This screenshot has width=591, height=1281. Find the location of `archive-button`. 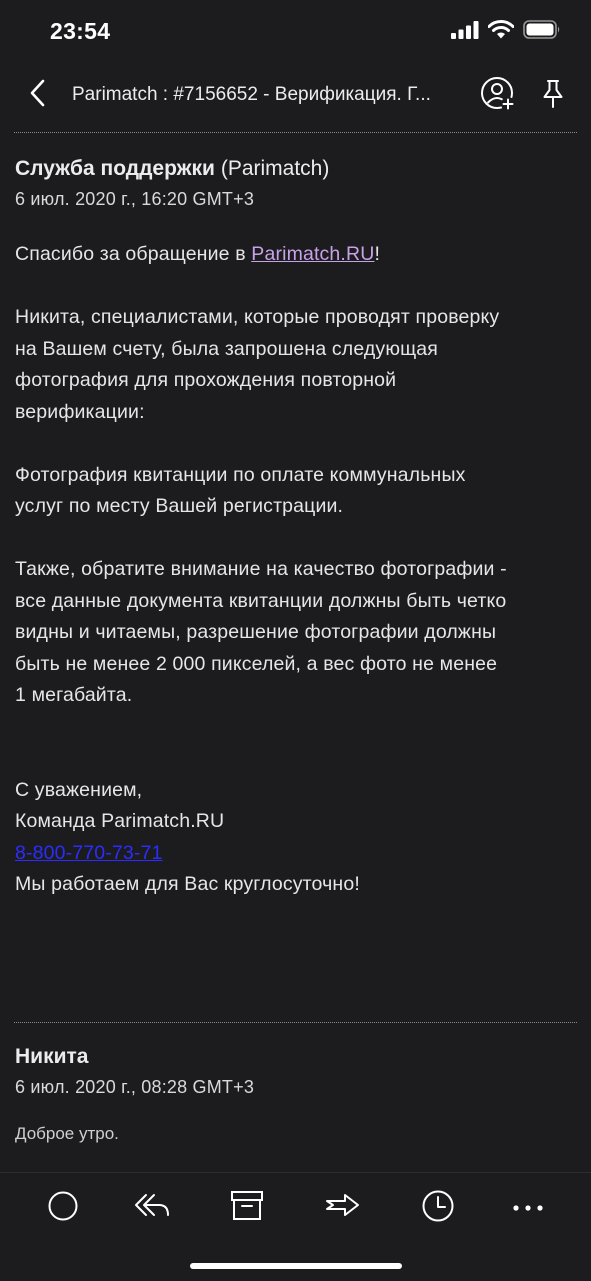

archive-button is located at coordinates (247, 1208).